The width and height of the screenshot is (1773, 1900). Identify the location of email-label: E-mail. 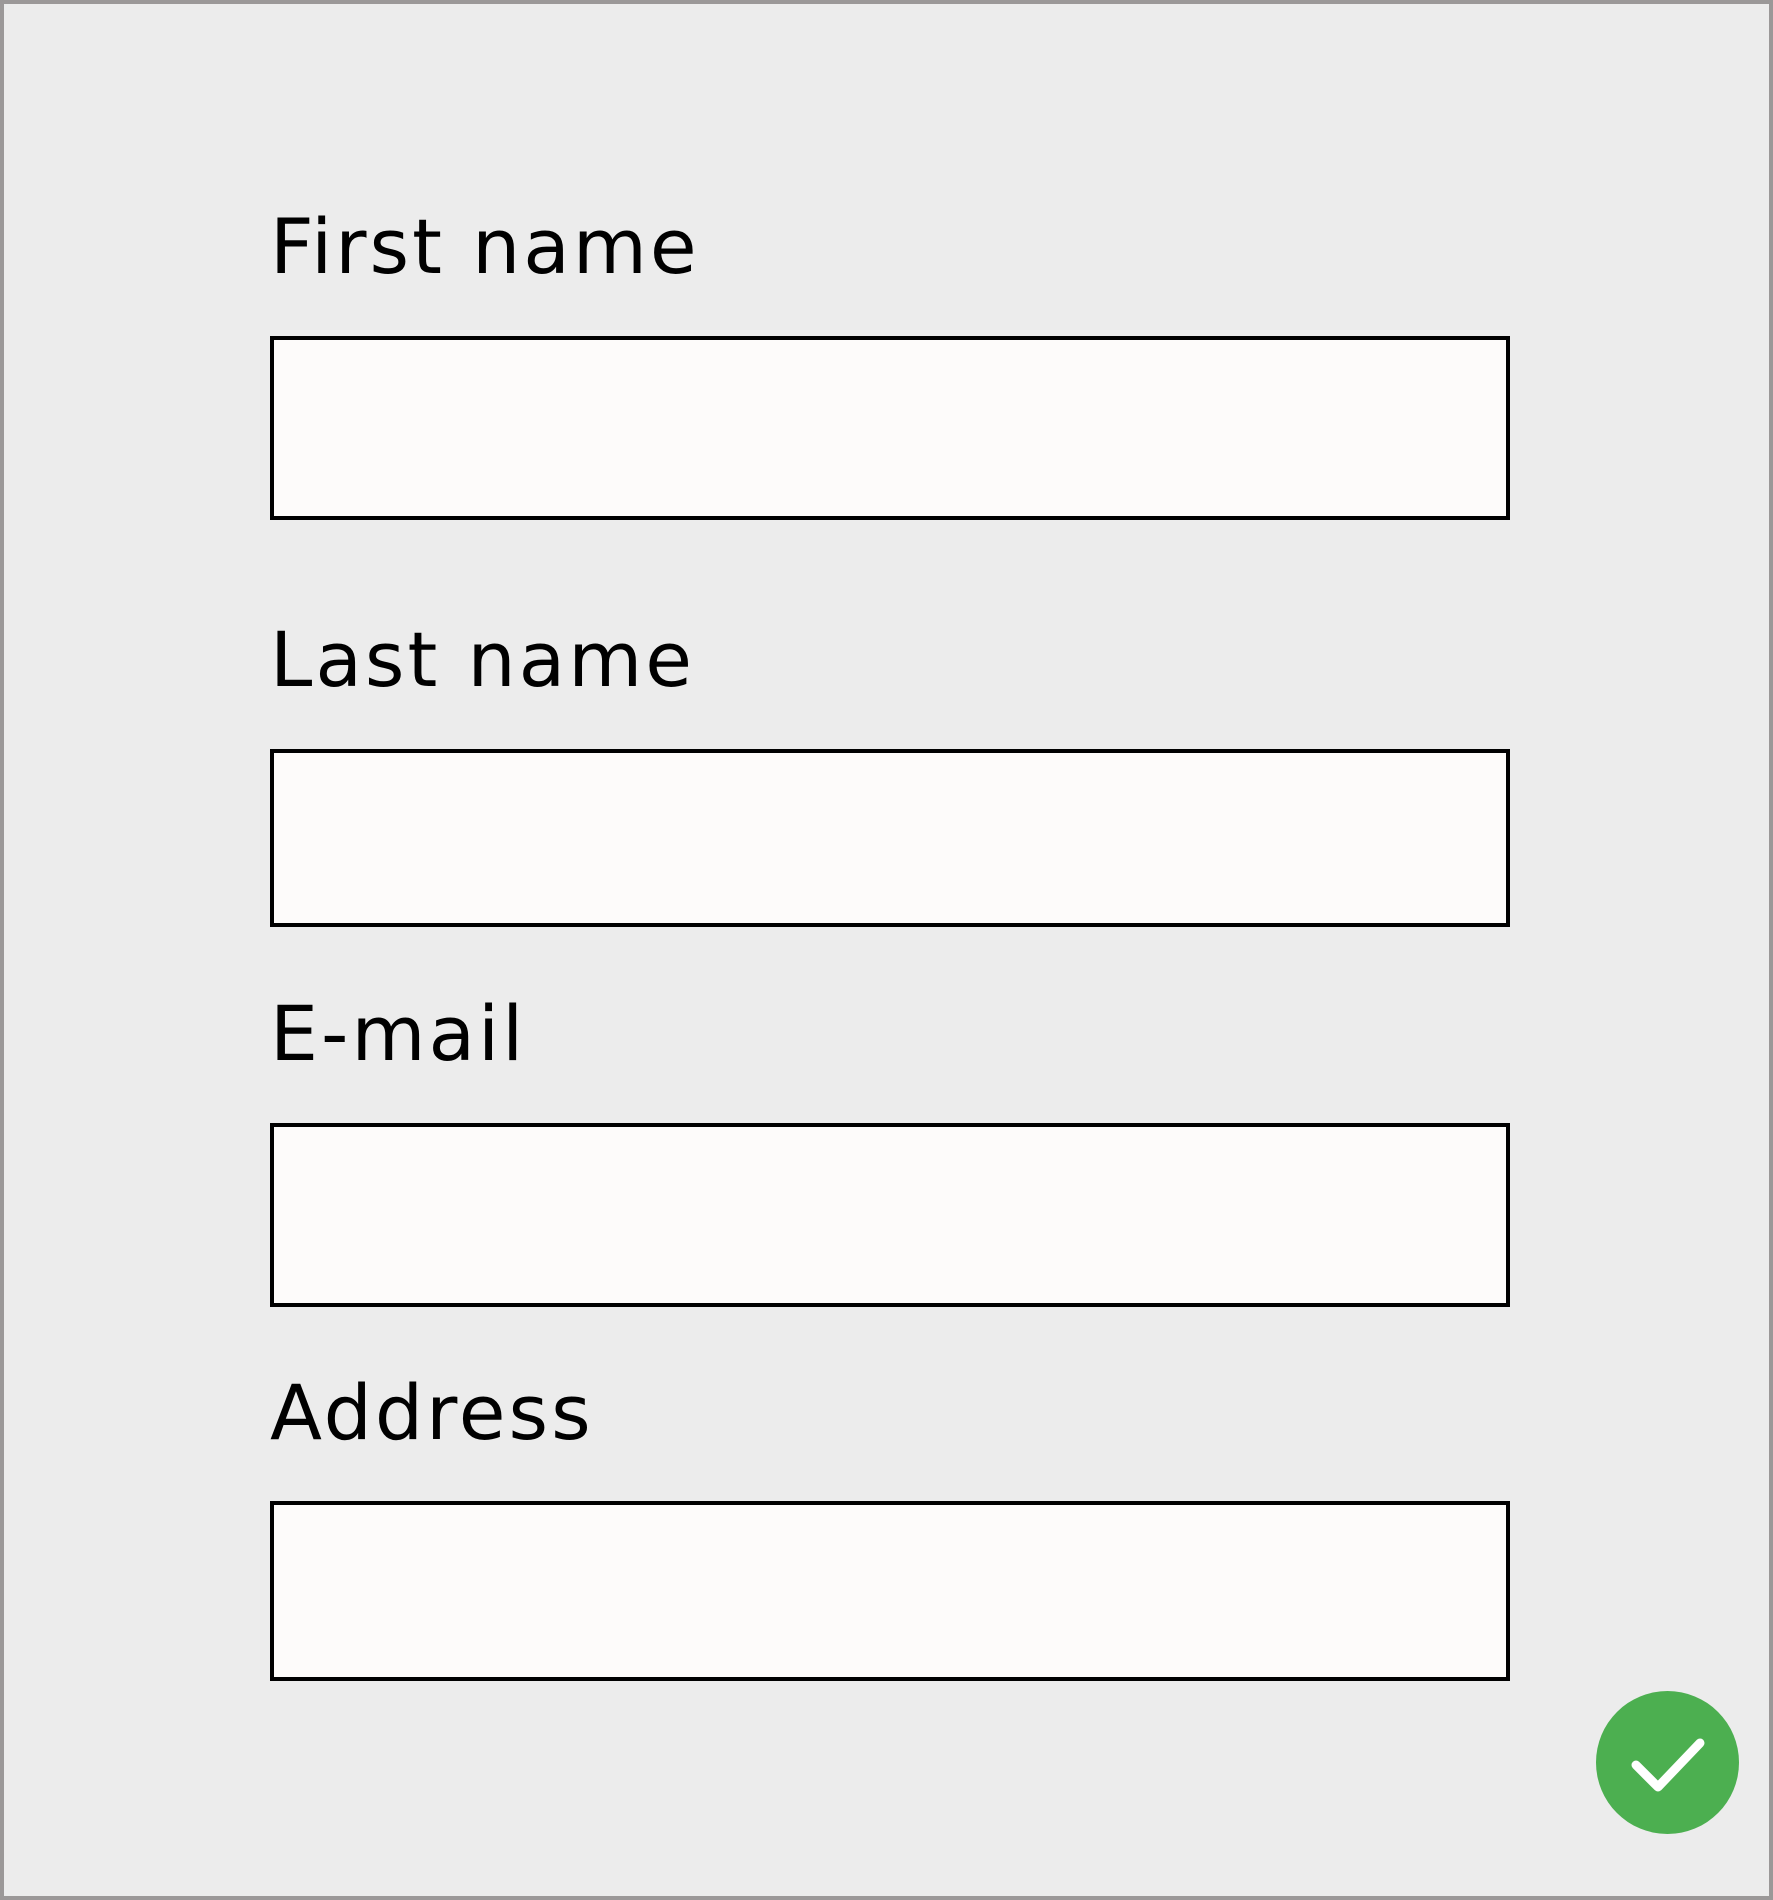
(398, 1033).